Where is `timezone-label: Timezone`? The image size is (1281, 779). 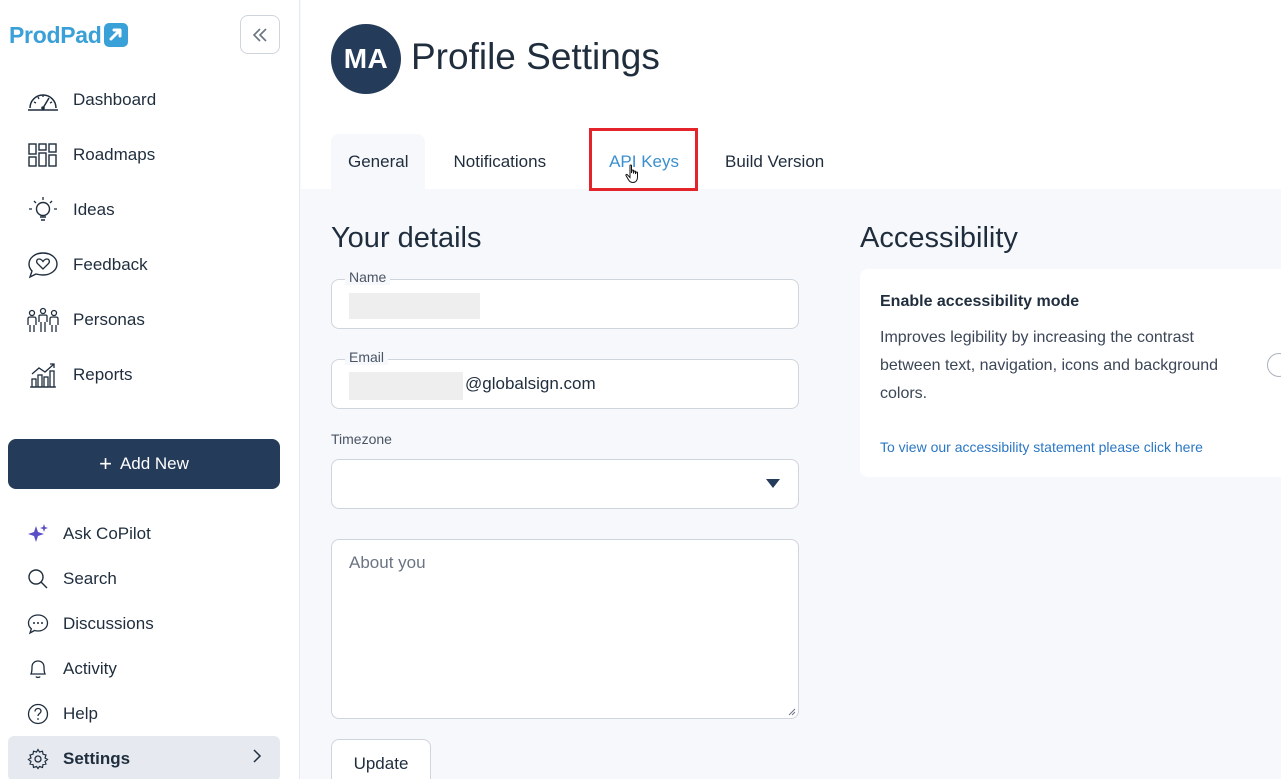 timezone-label: Timezone is located at coordinates (361, 439).